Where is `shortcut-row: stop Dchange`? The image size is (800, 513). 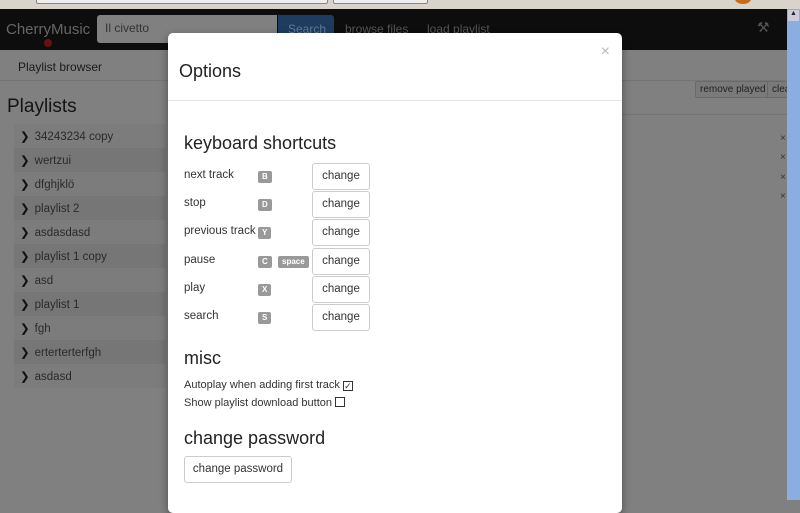
shortcut-row: stop Dchange is located at coordinates (284, 205).